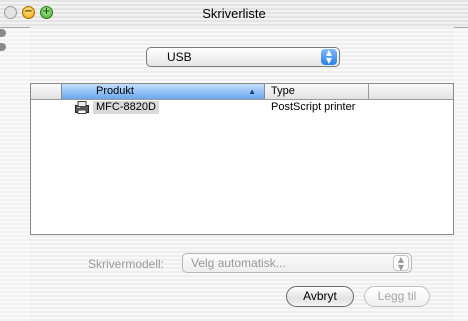 This screenshot has width=468, height=321. Describe the element at coordinates (82, 107) in the screenshot. I see `printer-icon` at that location.